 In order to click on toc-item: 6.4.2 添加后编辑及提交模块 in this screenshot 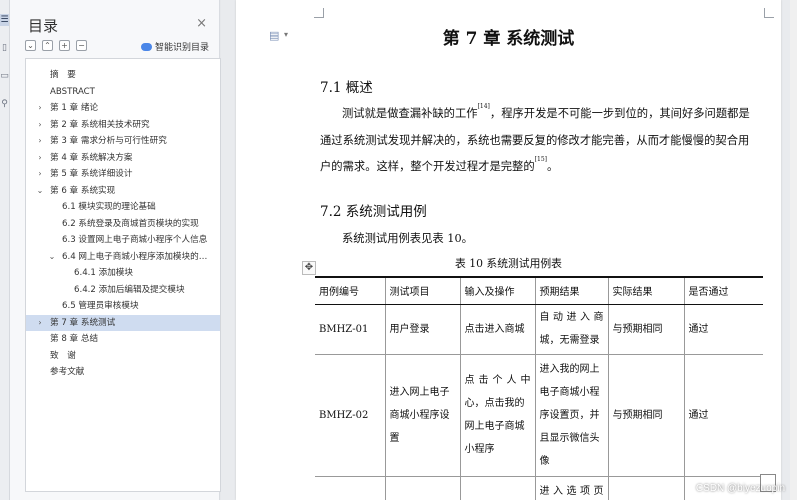, I will do `click(123, 290)`.